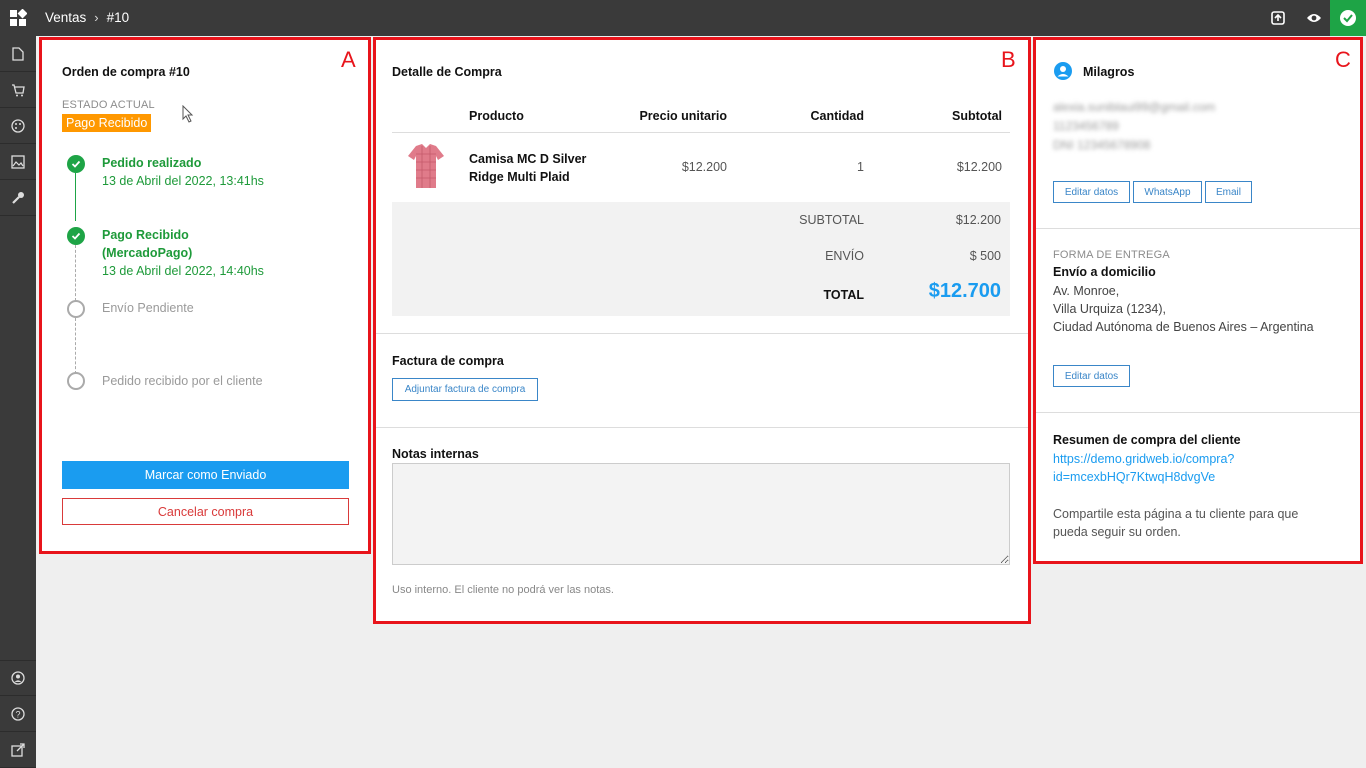 This screenshot has height=768, width=1366. What do you see at coordinates (683, 18) in the screenshot?
I see `top-bar: Ventas › #10` at bounding box center [683, 18].